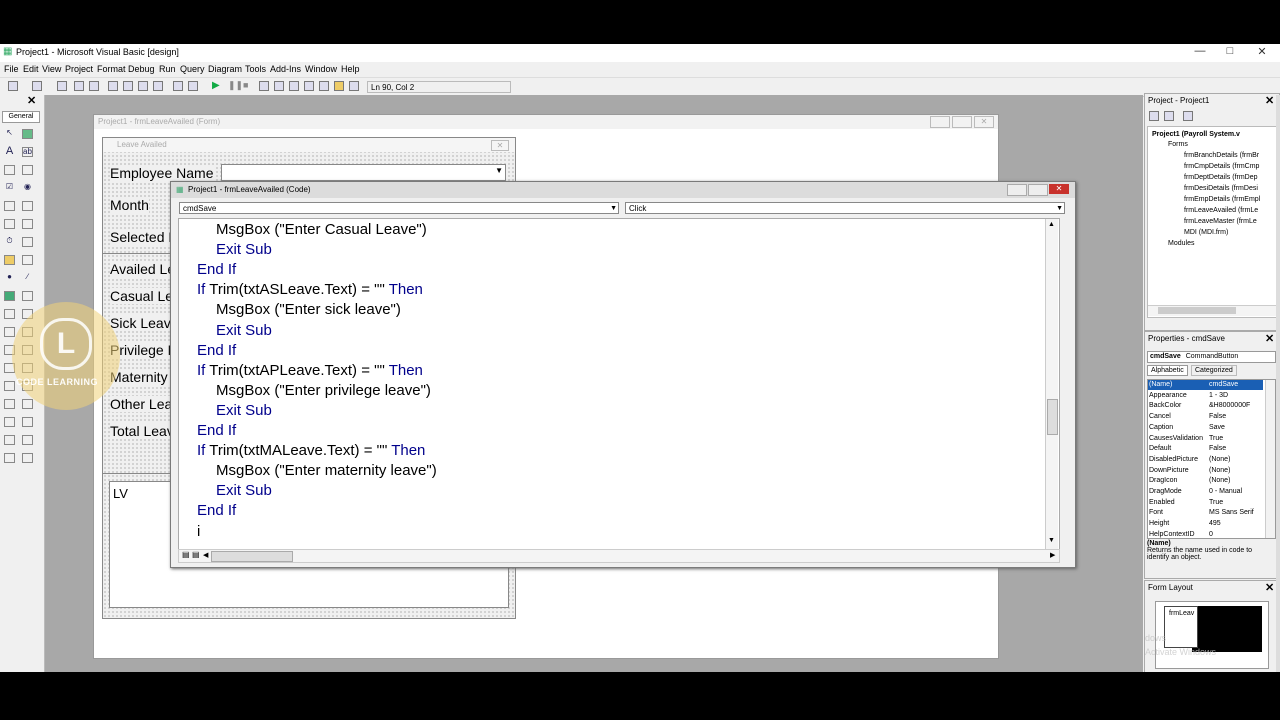 The image size is (1280, 720). Describe the element at coordinates (279, 86) in the screenshot. I see `properties-window-icon` at that location.